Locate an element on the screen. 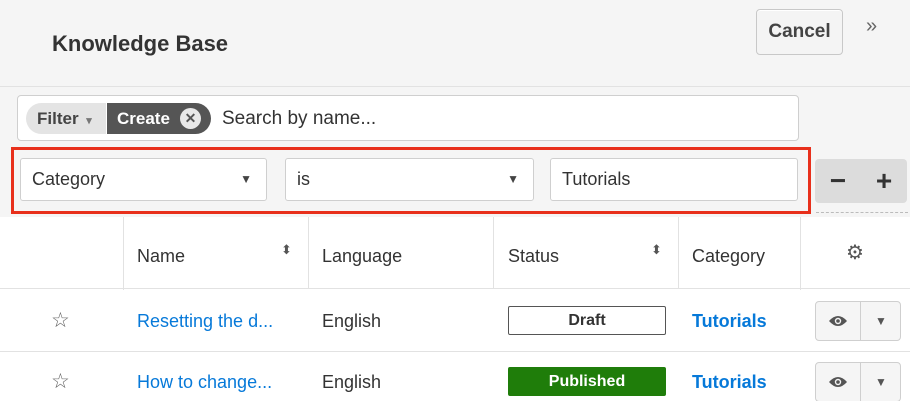 The width and height of the screenshot is (910, 401). rule-button-group: − + is located at coordinates (861, 181).